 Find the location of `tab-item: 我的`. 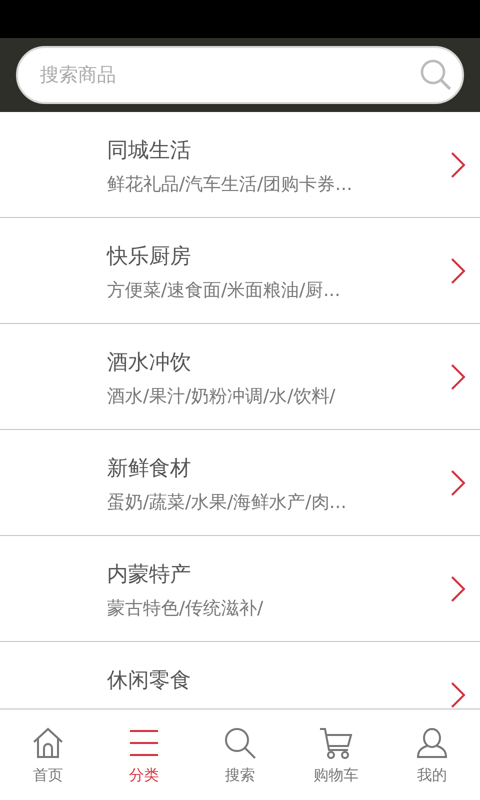

tab-item: 我的 is located at coordinates (432, 755).